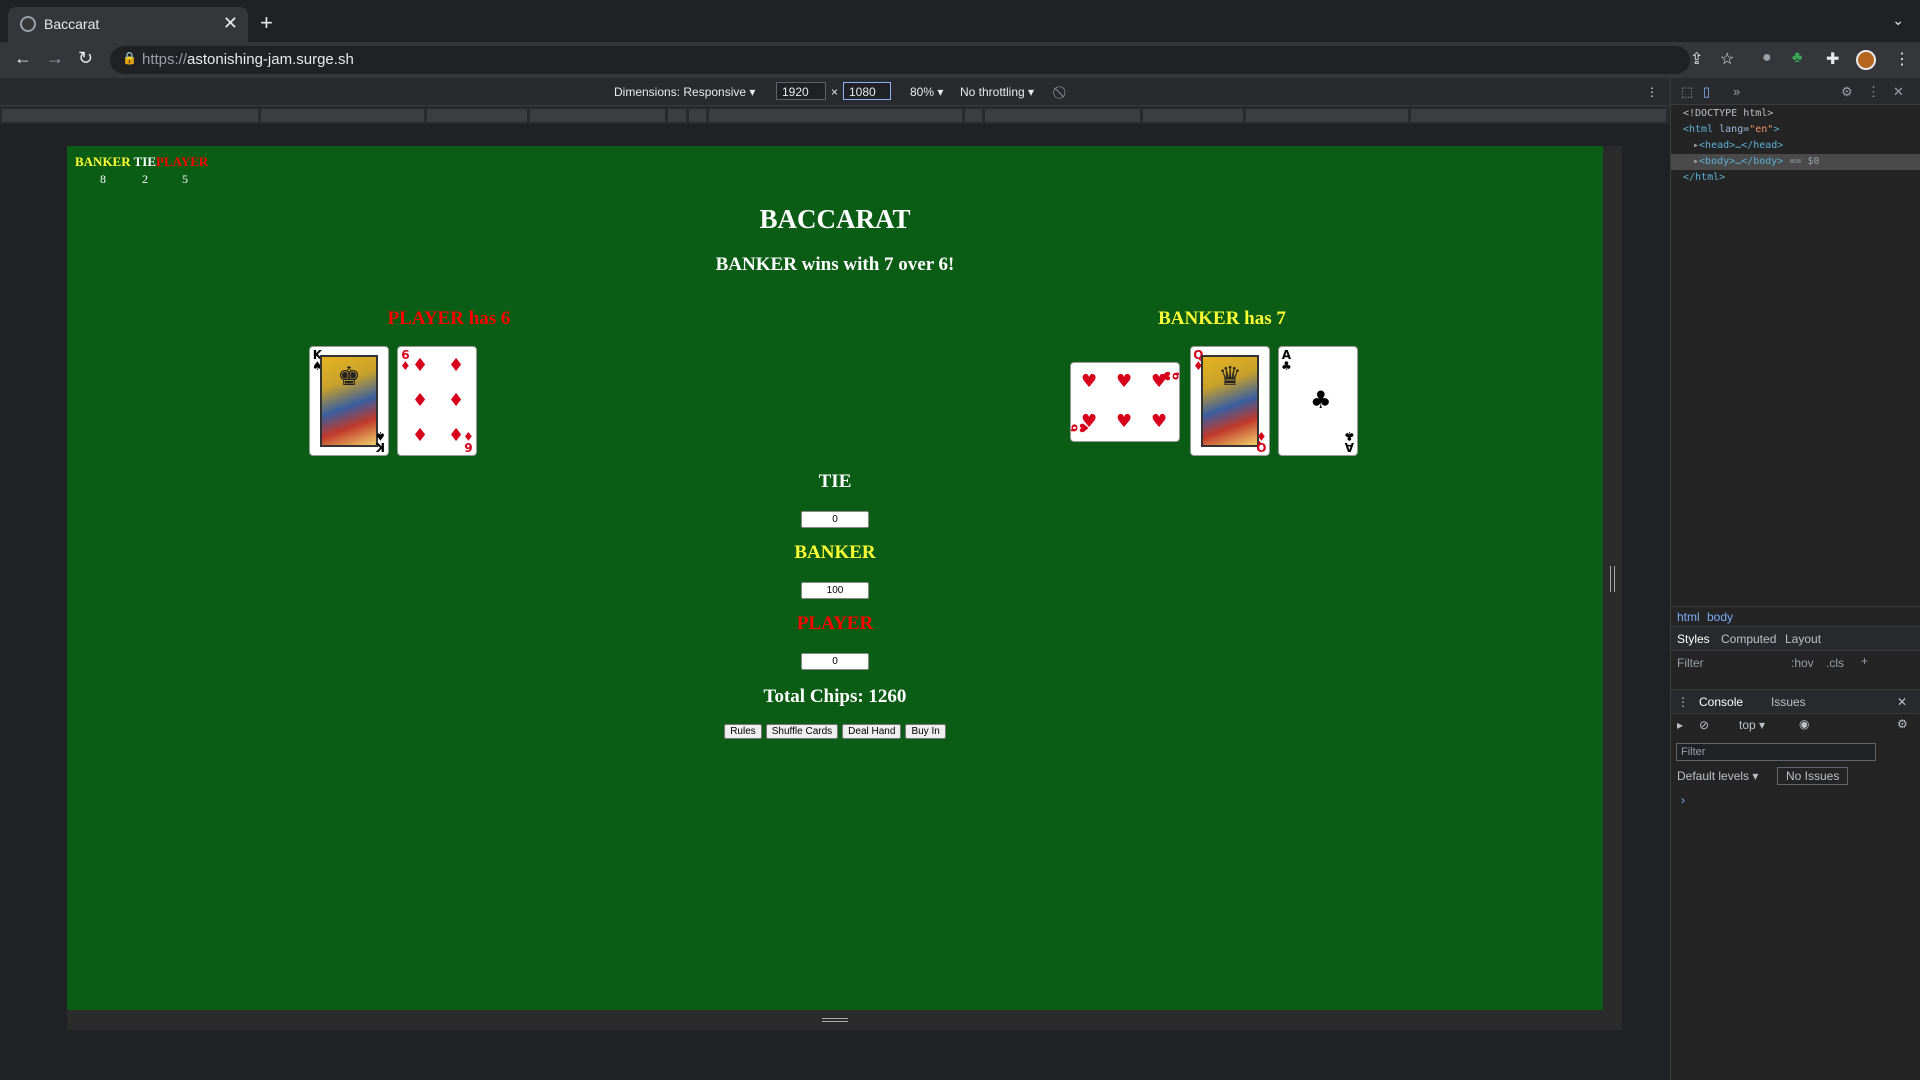 The image size is (1920, 1080). What do you see at coordinates (1902, 702) in the screenshot?
I see `close-drawer-icon: ✕` at bounding box center [1902, 702].